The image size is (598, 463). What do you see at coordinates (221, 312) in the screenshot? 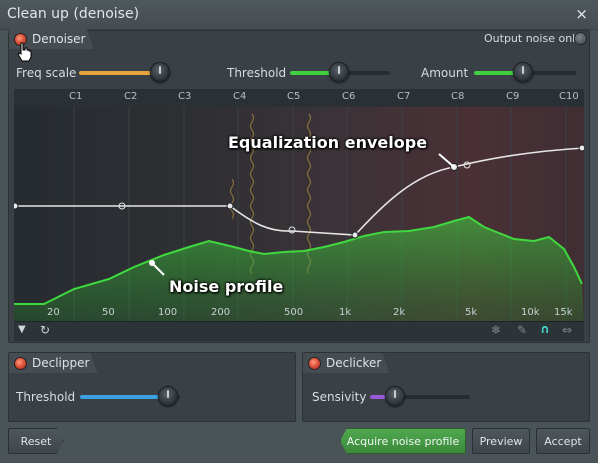
I see `freq-label: 200` at bounding box center [221, 312].